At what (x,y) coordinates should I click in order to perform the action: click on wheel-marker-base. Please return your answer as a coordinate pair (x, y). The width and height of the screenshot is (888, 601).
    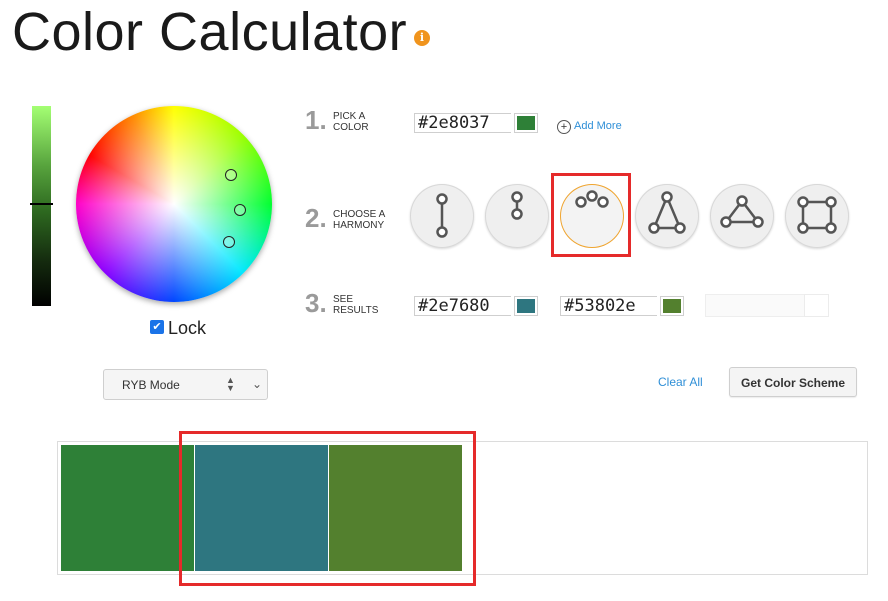
    Looking at the image, I should click on (231, 175).